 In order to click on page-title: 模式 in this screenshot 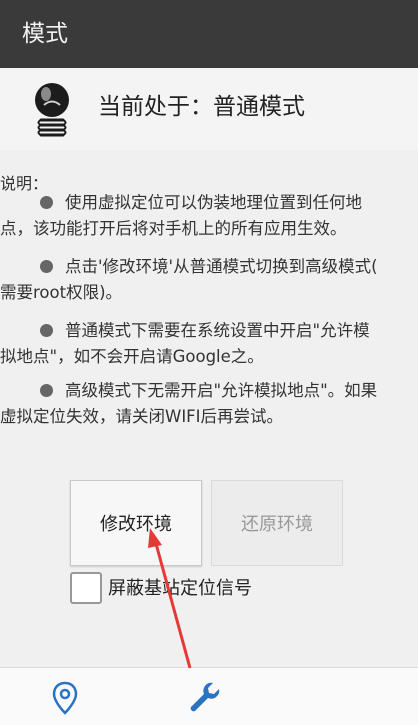, I will do `click(45, 34)`.